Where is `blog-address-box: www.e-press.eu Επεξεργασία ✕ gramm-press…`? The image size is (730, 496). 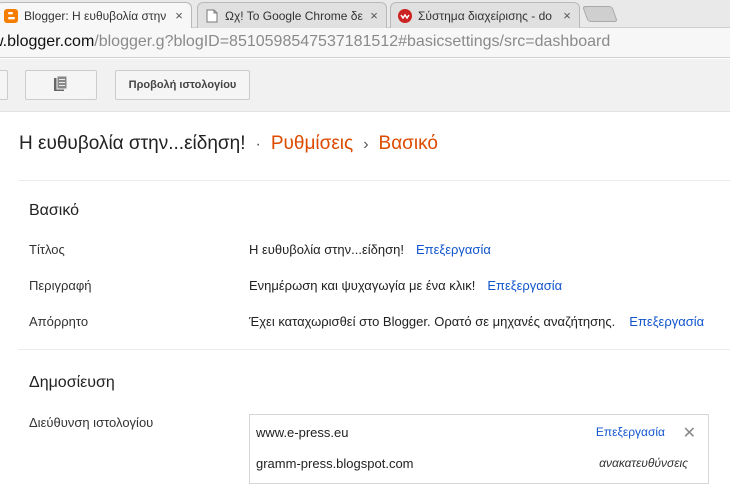
blog-address-box: www.e-press.eu Επεξεργασία ✕ gramm-press… is located at coordinates (479, 449).